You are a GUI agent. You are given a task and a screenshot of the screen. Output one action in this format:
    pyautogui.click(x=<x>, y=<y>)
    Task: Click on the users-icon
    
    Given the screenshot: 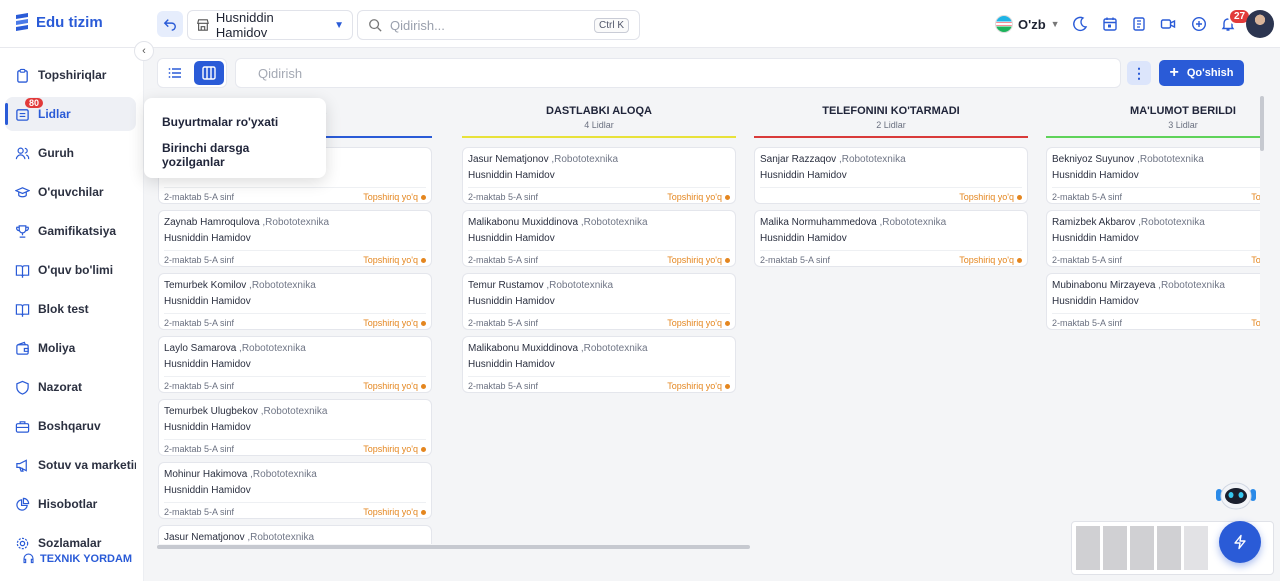 What is the action you would take?
    pyautogui.click(x=22, y=153)
    